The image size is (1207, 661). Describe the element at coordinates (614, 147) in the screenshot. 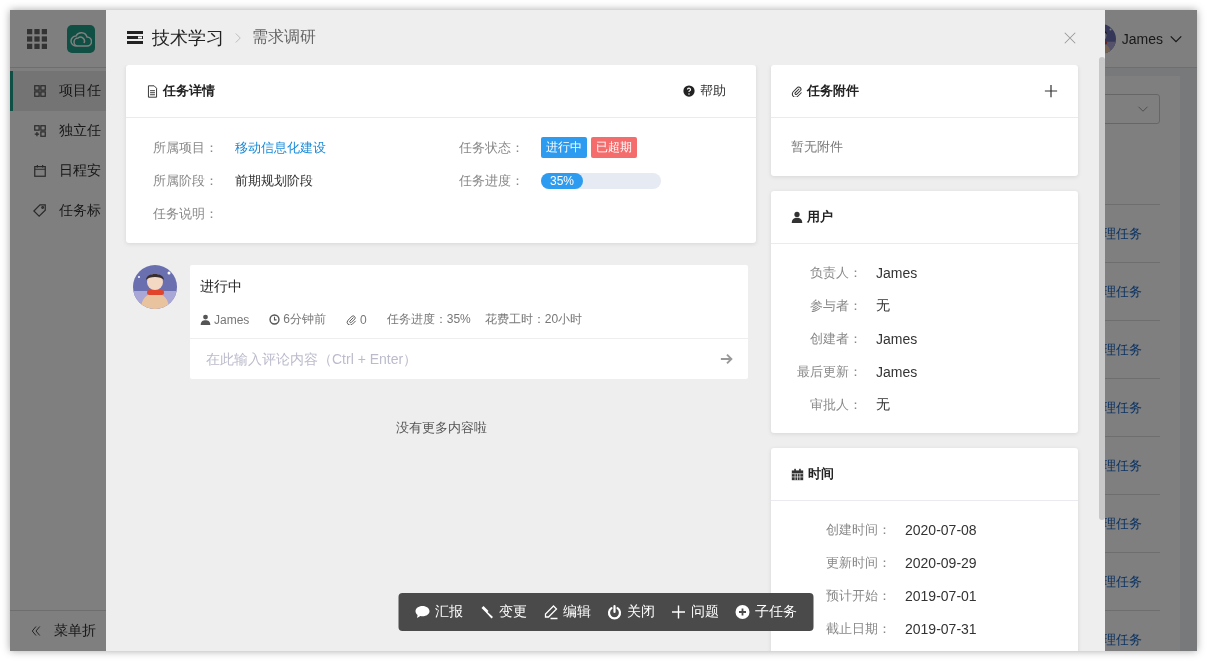

I see `status-tag: 已超期` at that location.